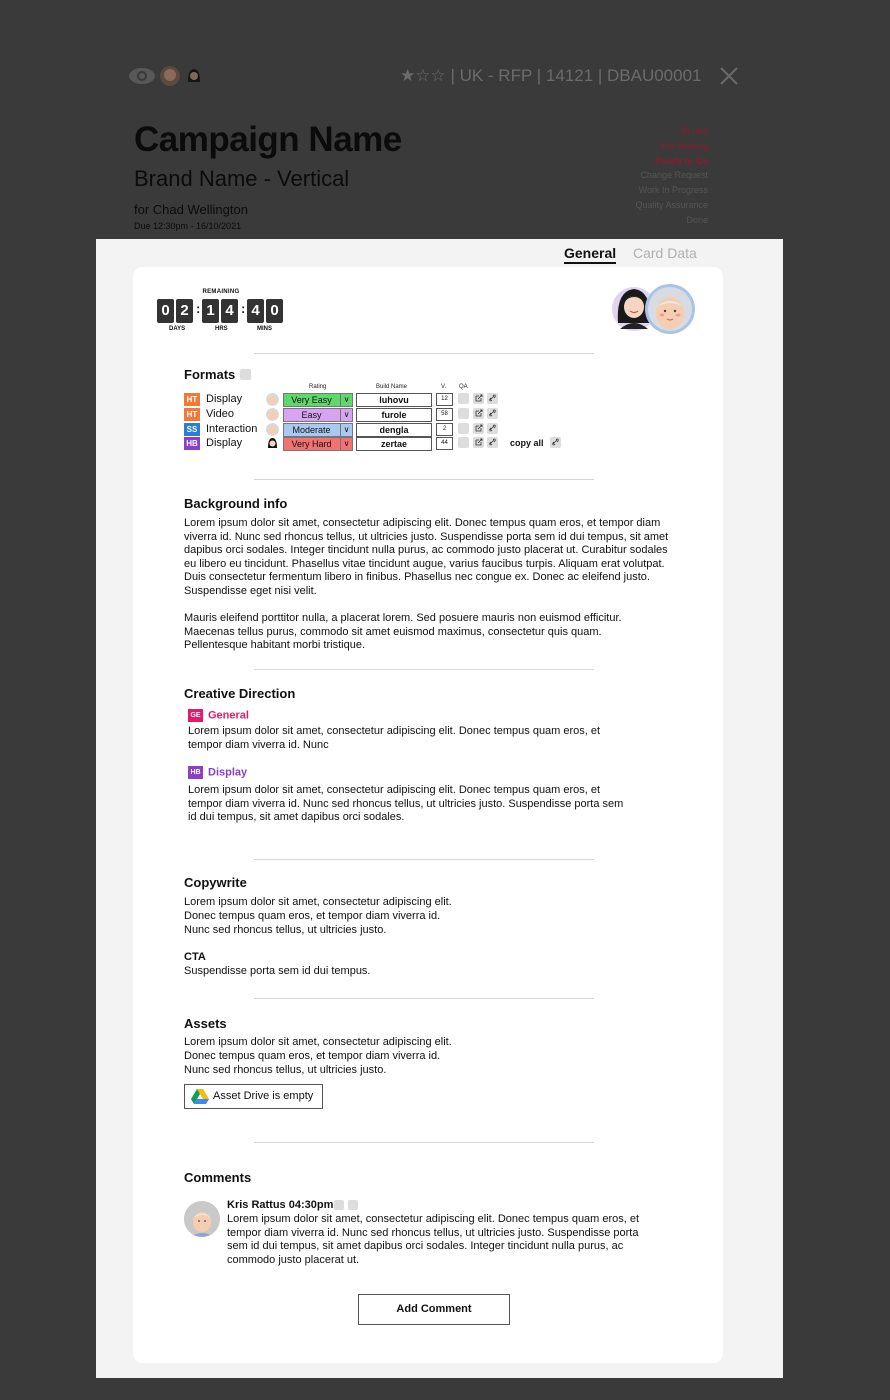  What do you see at coordinates (671, 146) in the screenshot?
I see `status-option: Info Missing` at bounding box center [671, 146].